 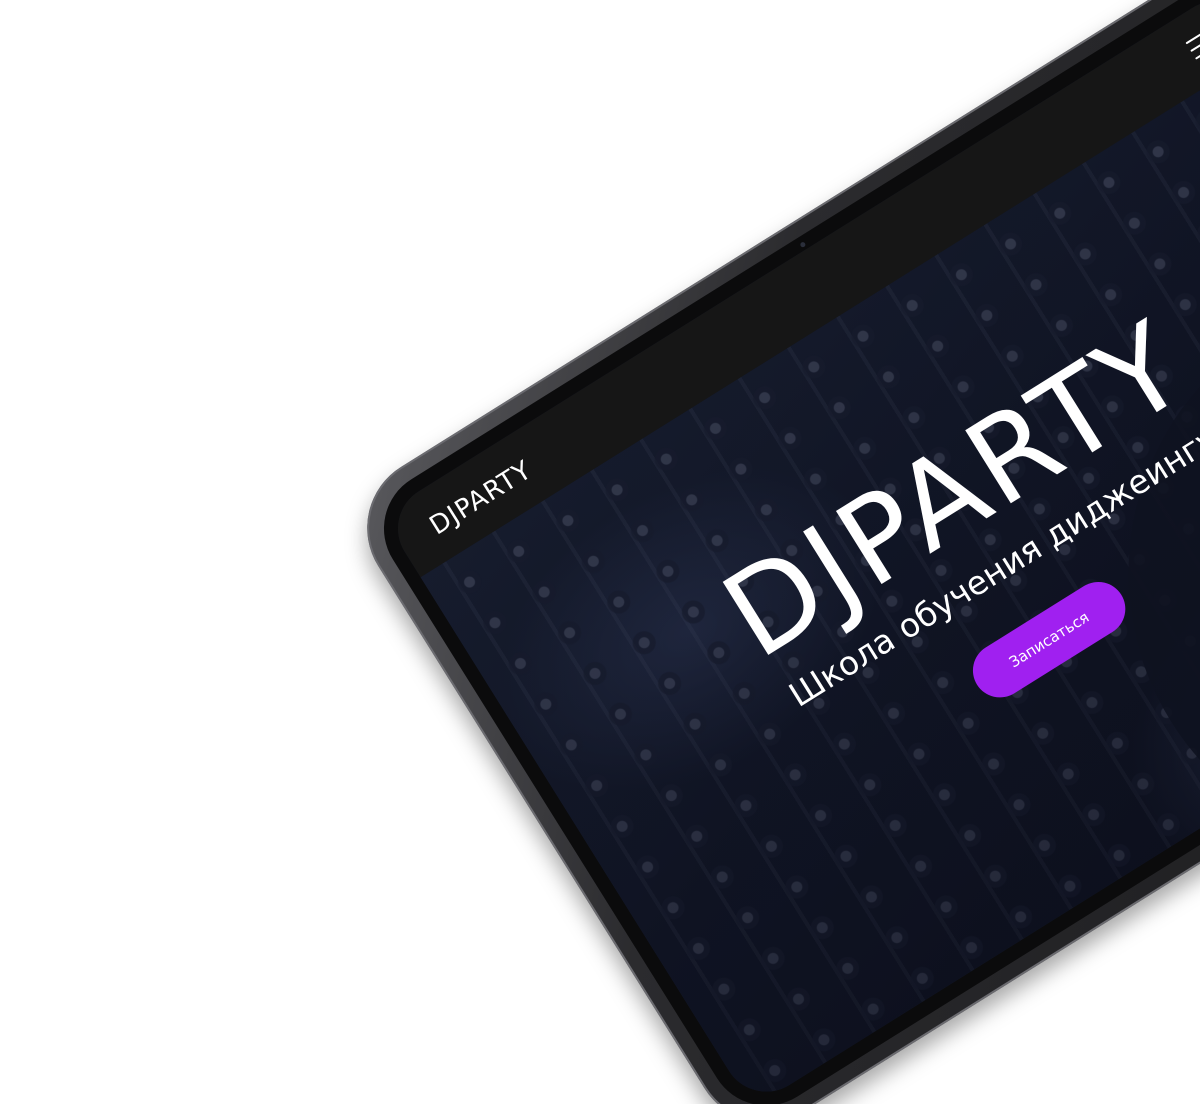 I want to click on camera-icon, so click(x=803, y=245).